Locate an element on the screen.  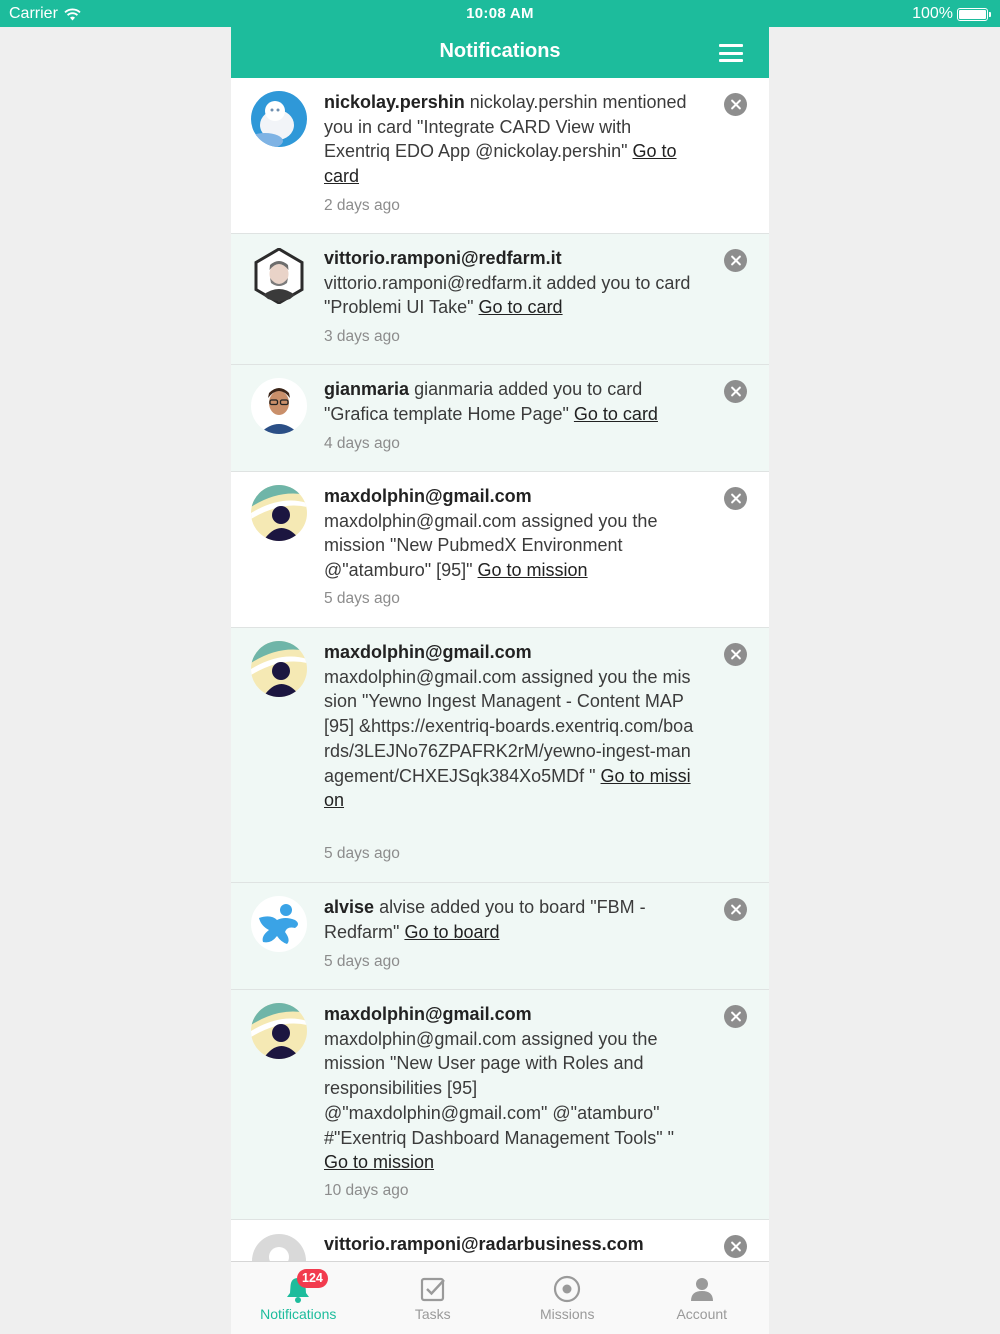
notification-time: 2 days ago is located at coordinates (362, 205).